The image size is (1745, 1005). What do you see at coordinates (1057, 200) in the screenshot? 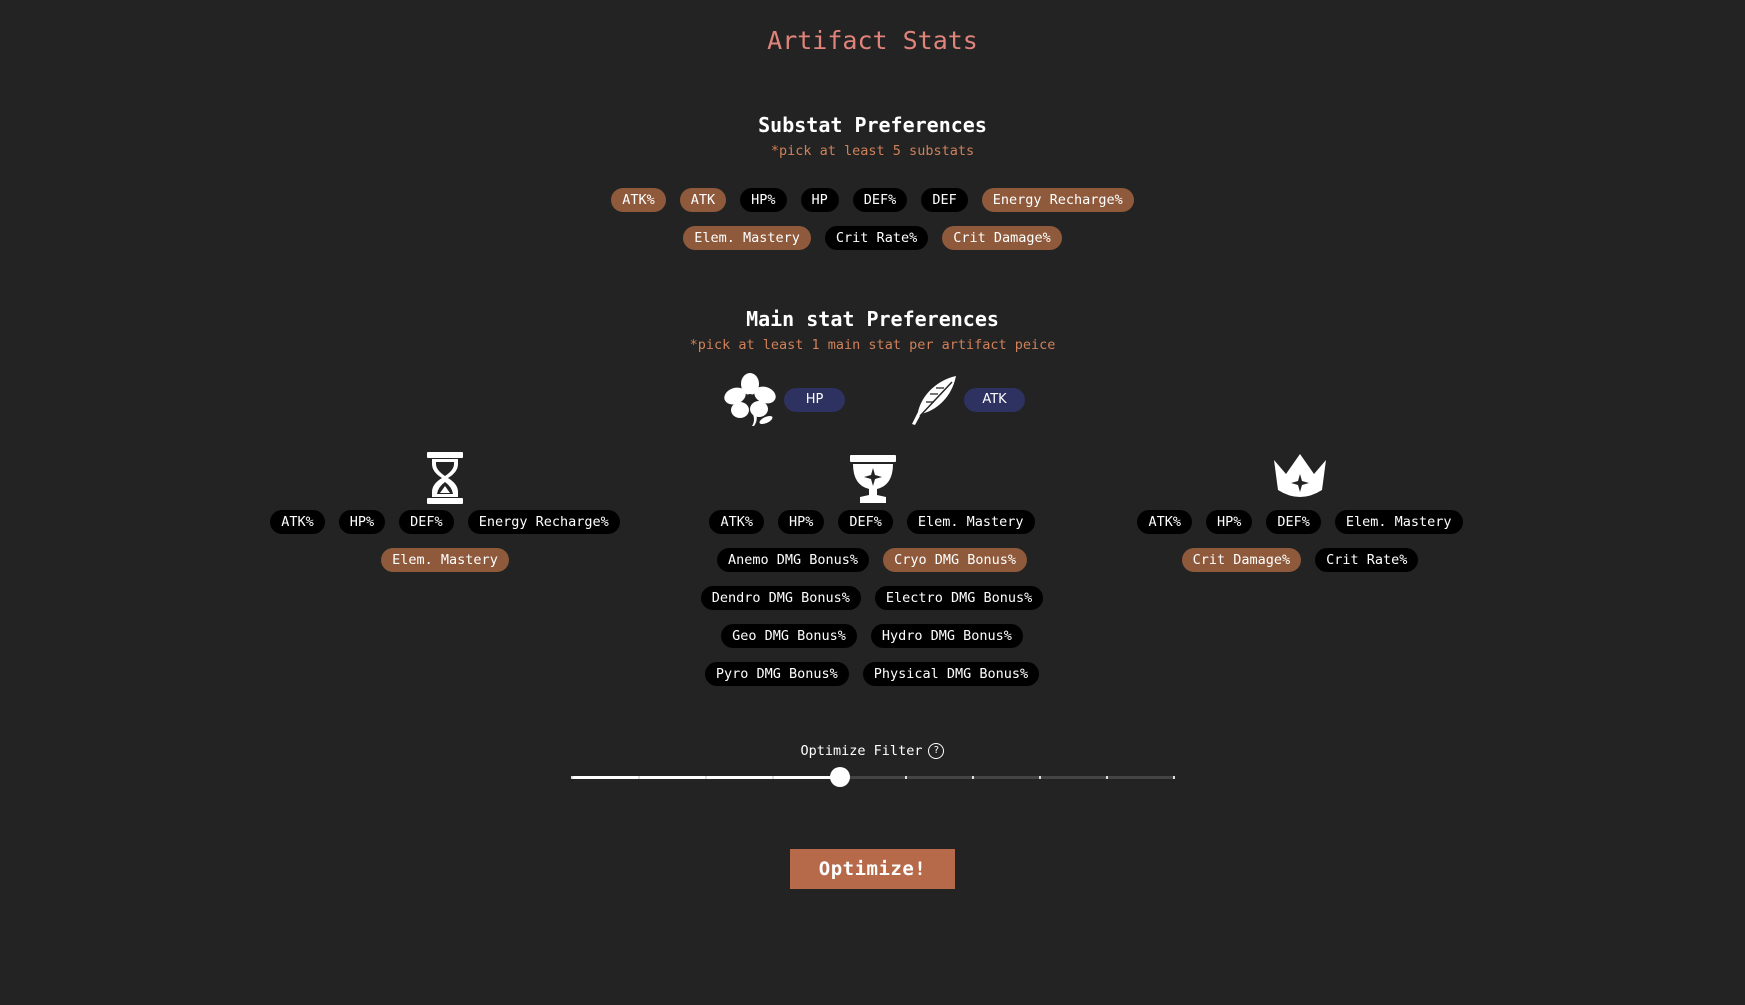
I see `substat-energy-recharge-pct-toggle: Energy Recharge%` at bounding box center [1057, 200].